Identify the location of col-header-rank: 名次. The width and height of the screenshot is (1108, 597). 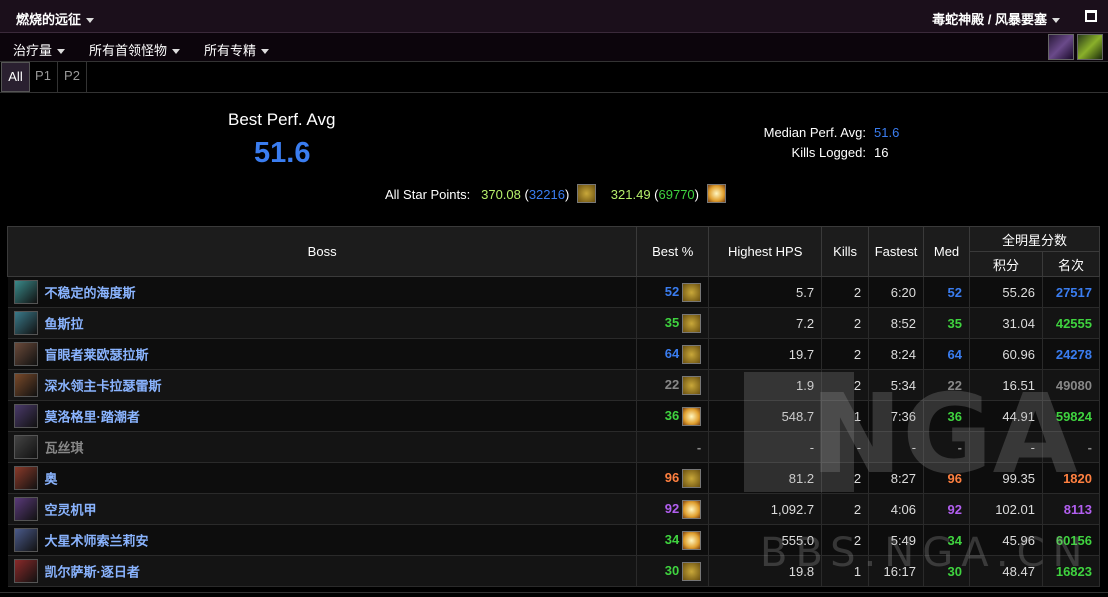
(1071, 264).